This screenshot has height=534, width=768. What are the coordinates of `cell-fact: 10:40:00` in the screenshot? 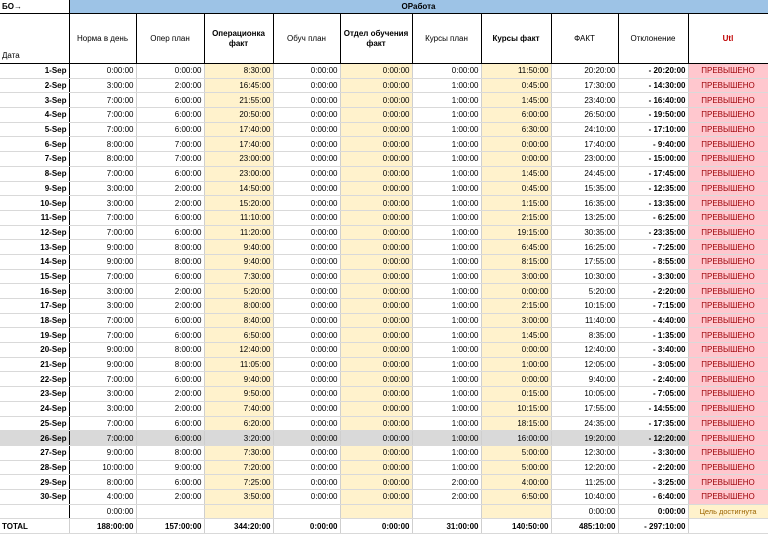 It's located at (585, 497).